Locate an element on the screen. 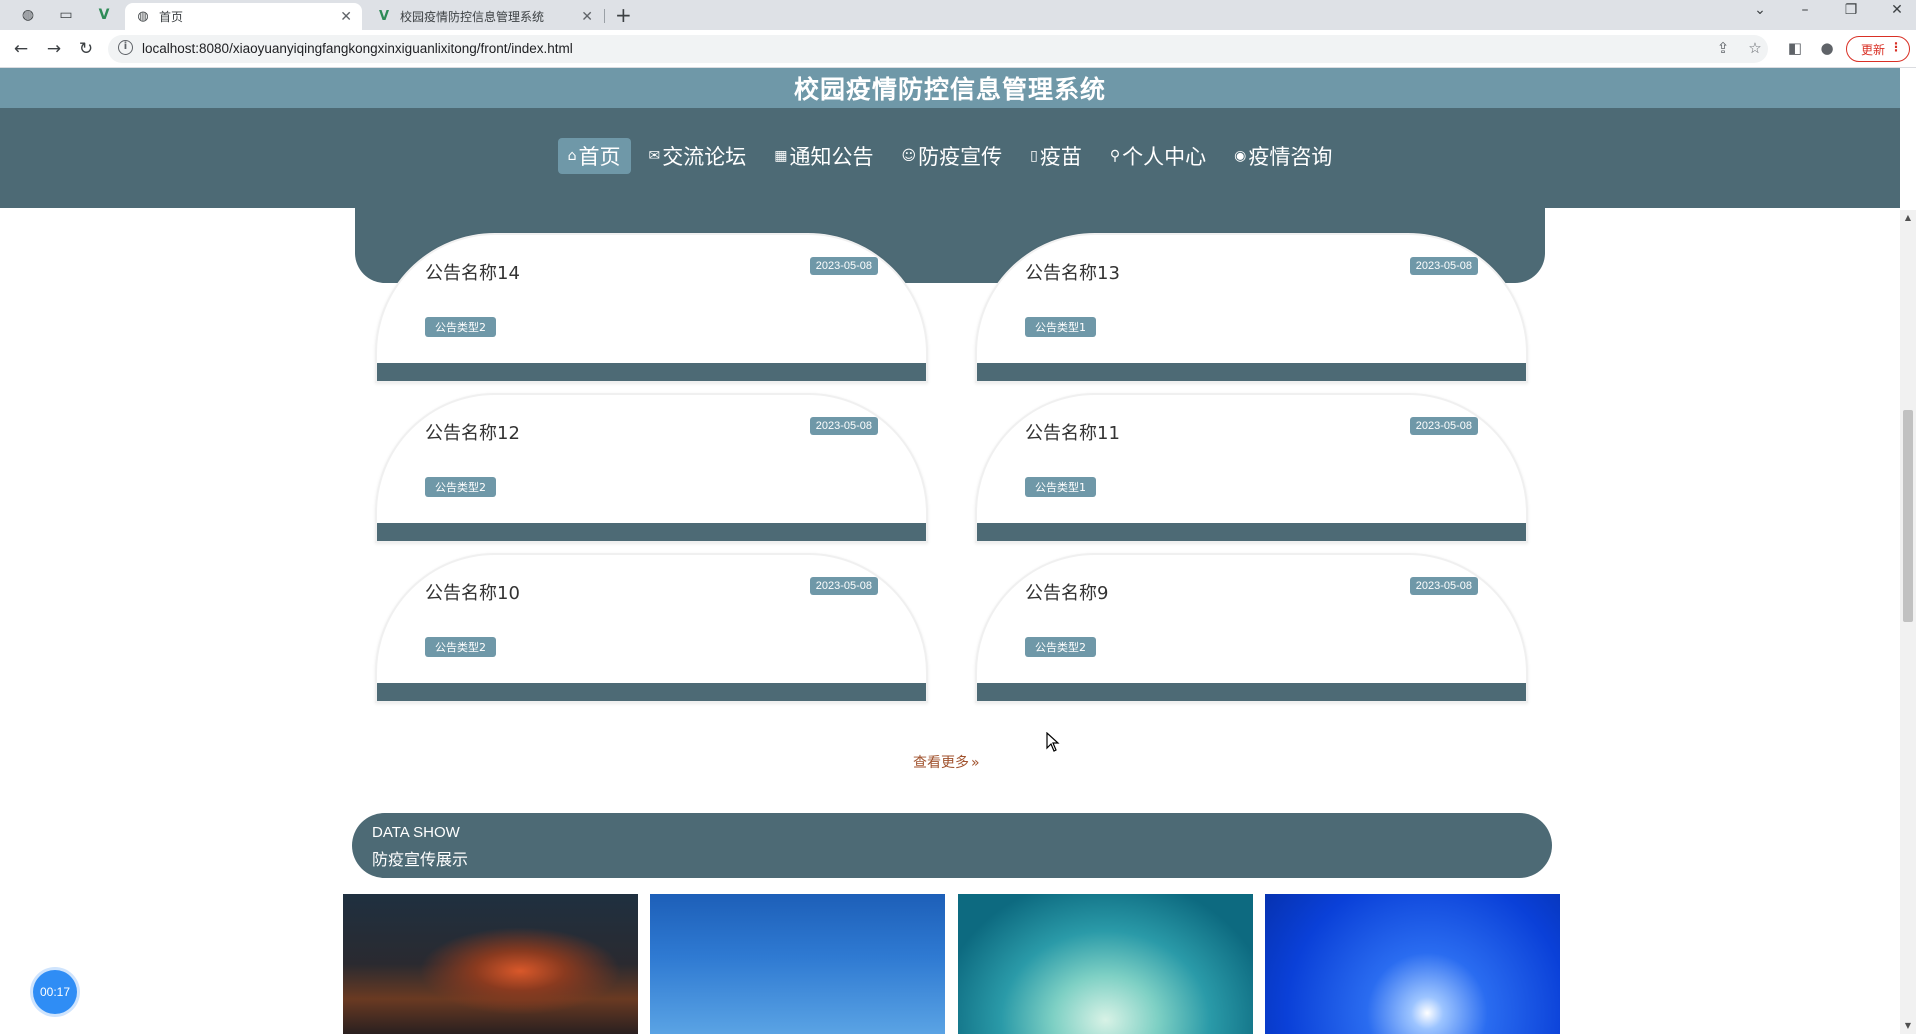 This screenshot has width=1916, height=1034. recording-timer-badge: 00:17 is located at coordinates (55, 992).